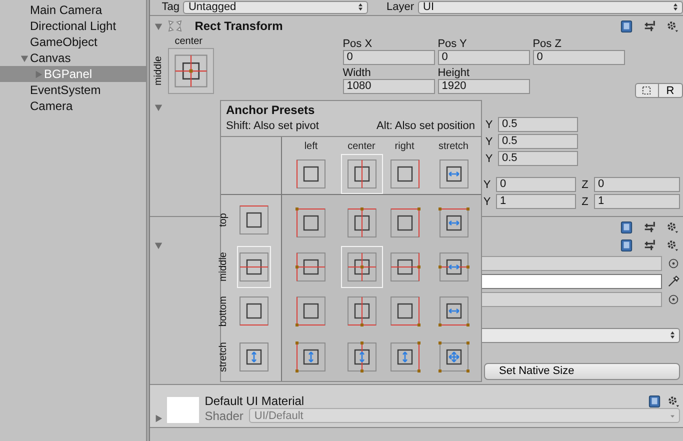 The image size is (683, 441). Describe the element at coordinates (223, 357) in the screenshot. I see `row-label: stretch` at that location.